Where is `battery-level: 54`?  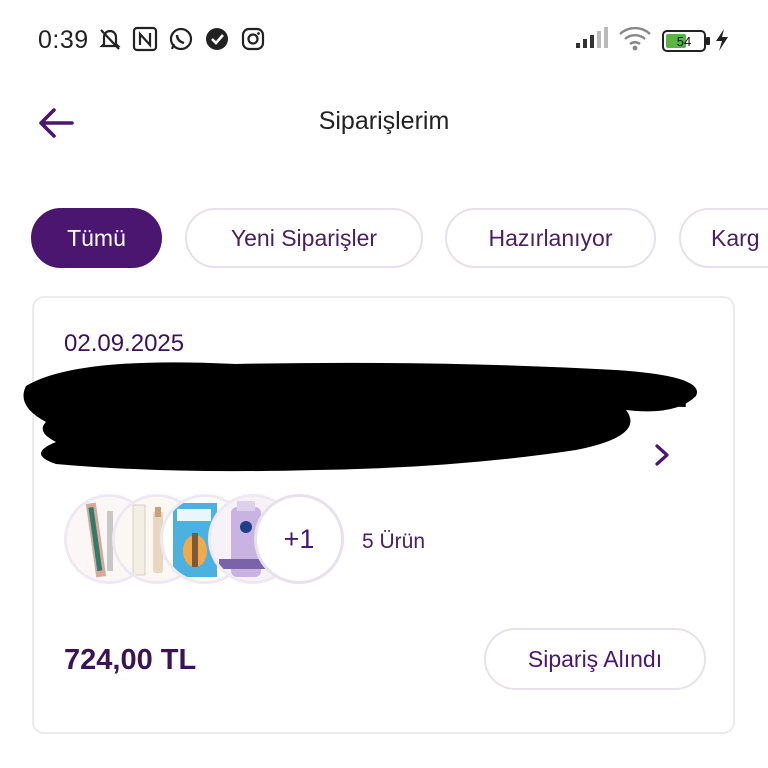 battery-level: 54 is located at coordinates (684, 41).